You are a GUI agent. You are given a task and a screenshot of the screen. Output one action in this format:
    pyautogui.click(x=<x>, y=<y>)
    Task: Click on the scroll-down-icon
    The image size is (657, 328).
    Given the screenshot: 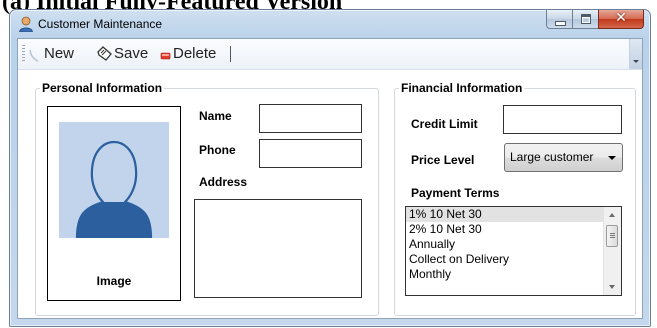 What is the action you would take?
    pyautogui.click(x=612, y=287)
    